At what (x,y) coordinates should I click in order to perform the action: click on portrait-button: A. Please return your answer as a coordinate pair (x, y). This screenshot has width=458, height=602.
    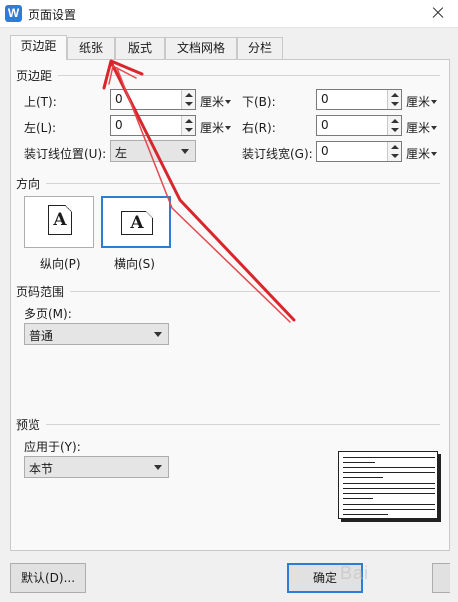
    Looking at the image, I should click on (59, 222).